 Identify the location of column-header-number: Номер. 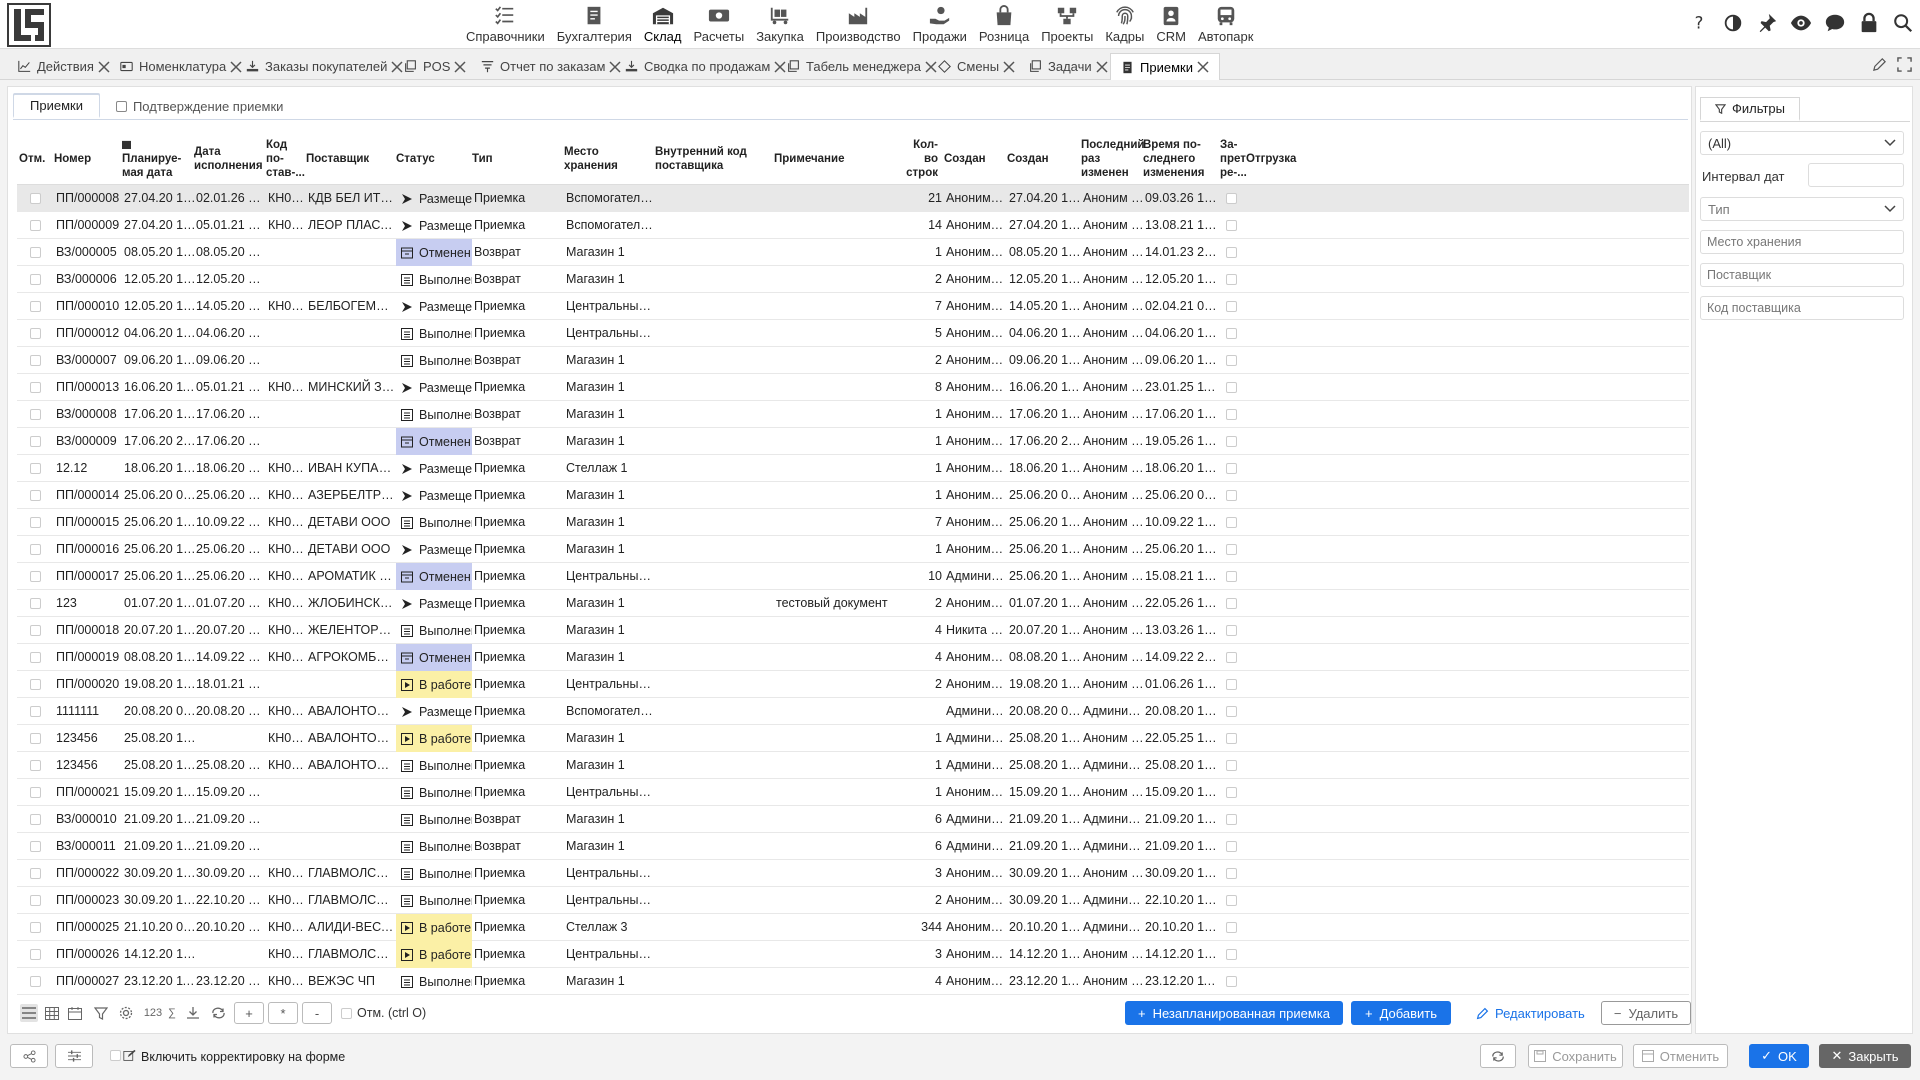
(87, 158).